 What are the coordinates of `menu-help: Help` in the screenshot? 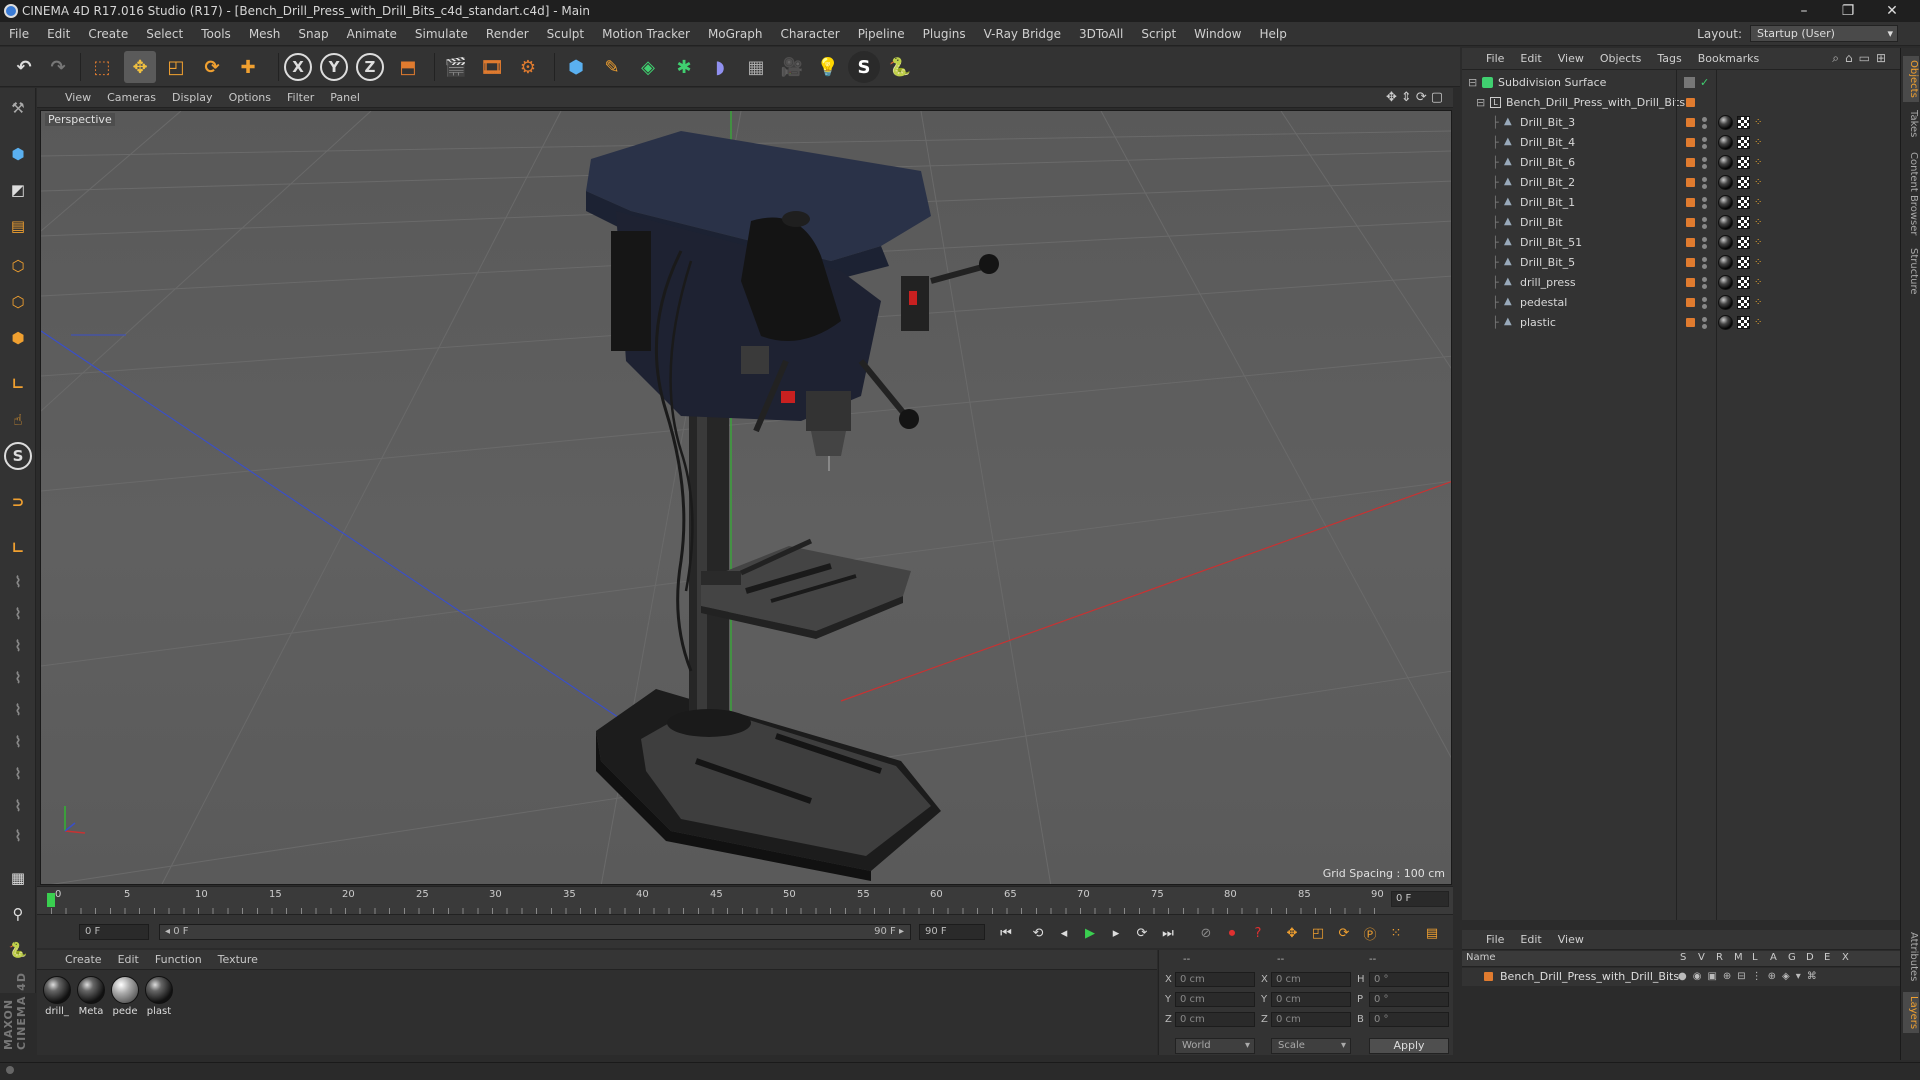 It's located at (1272, 34).